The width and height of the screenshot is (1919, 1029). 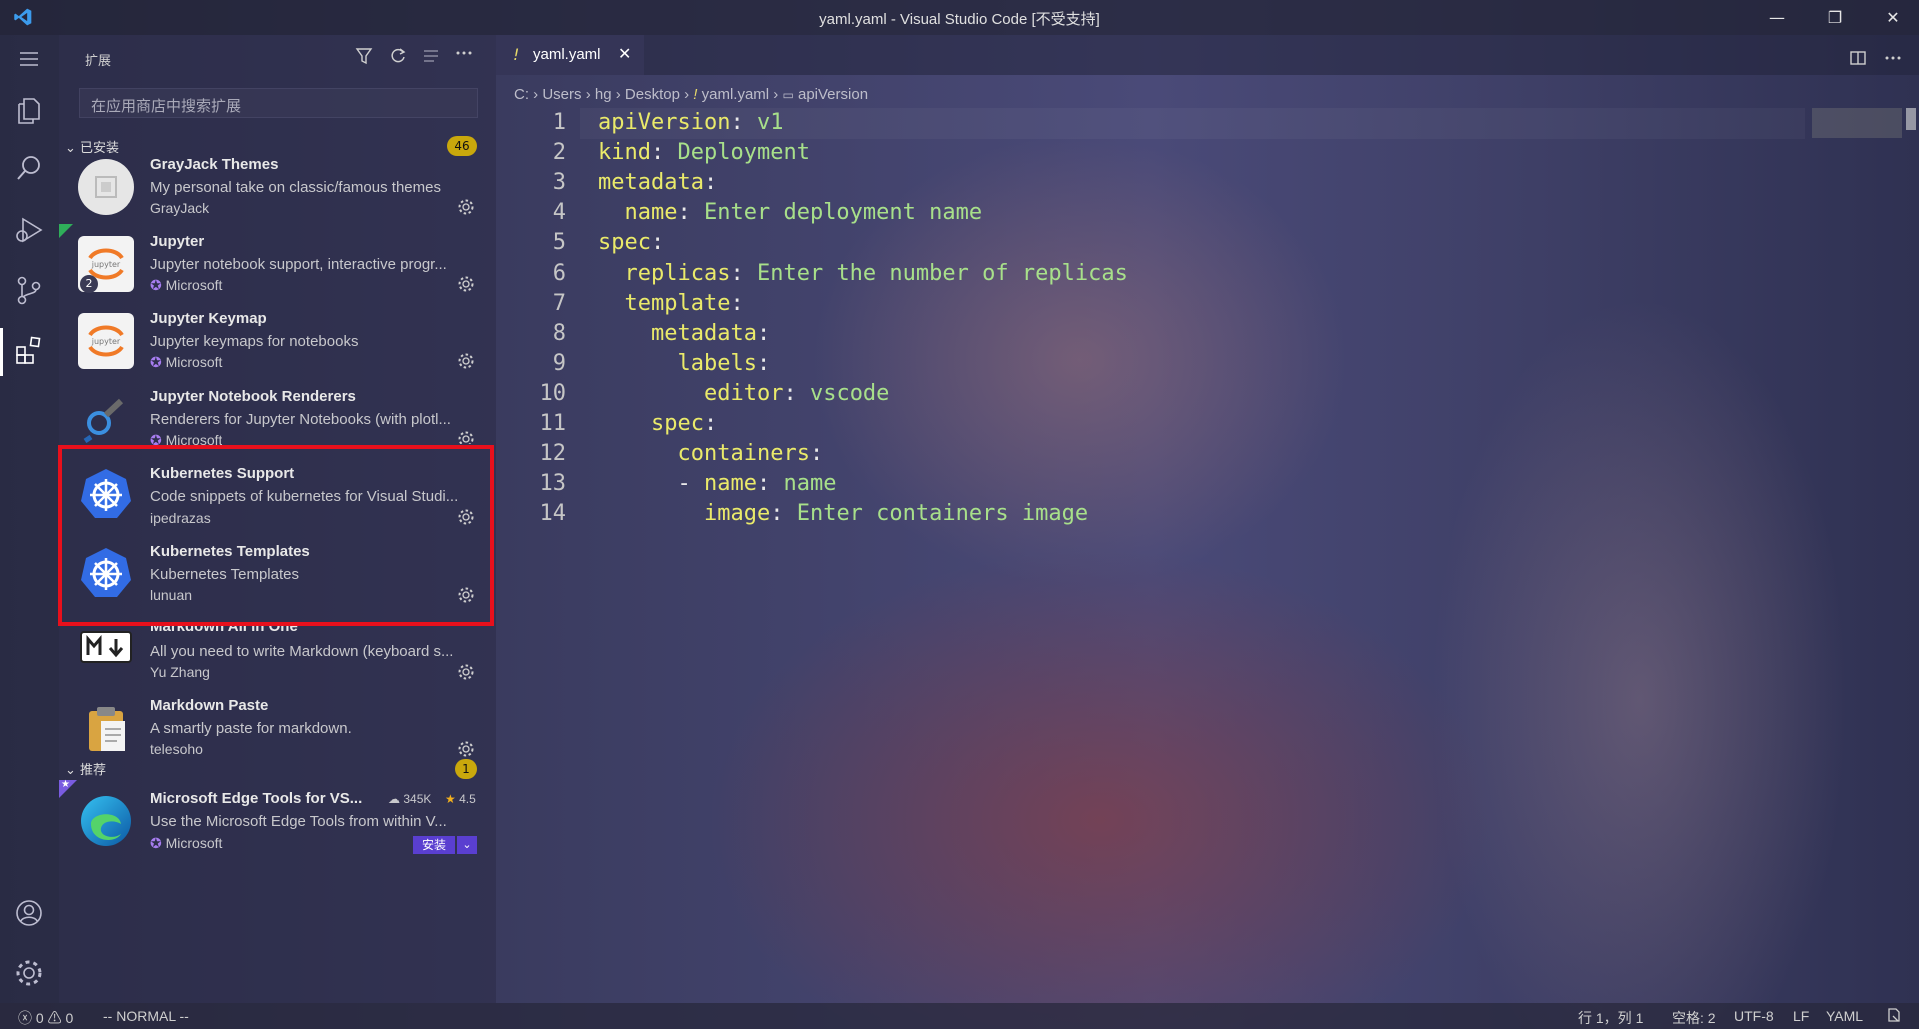 What do you see at coordinates (1911, 119) in the screenshot?
I see `editor-scrollbar` at bounding box center [1911, 119].